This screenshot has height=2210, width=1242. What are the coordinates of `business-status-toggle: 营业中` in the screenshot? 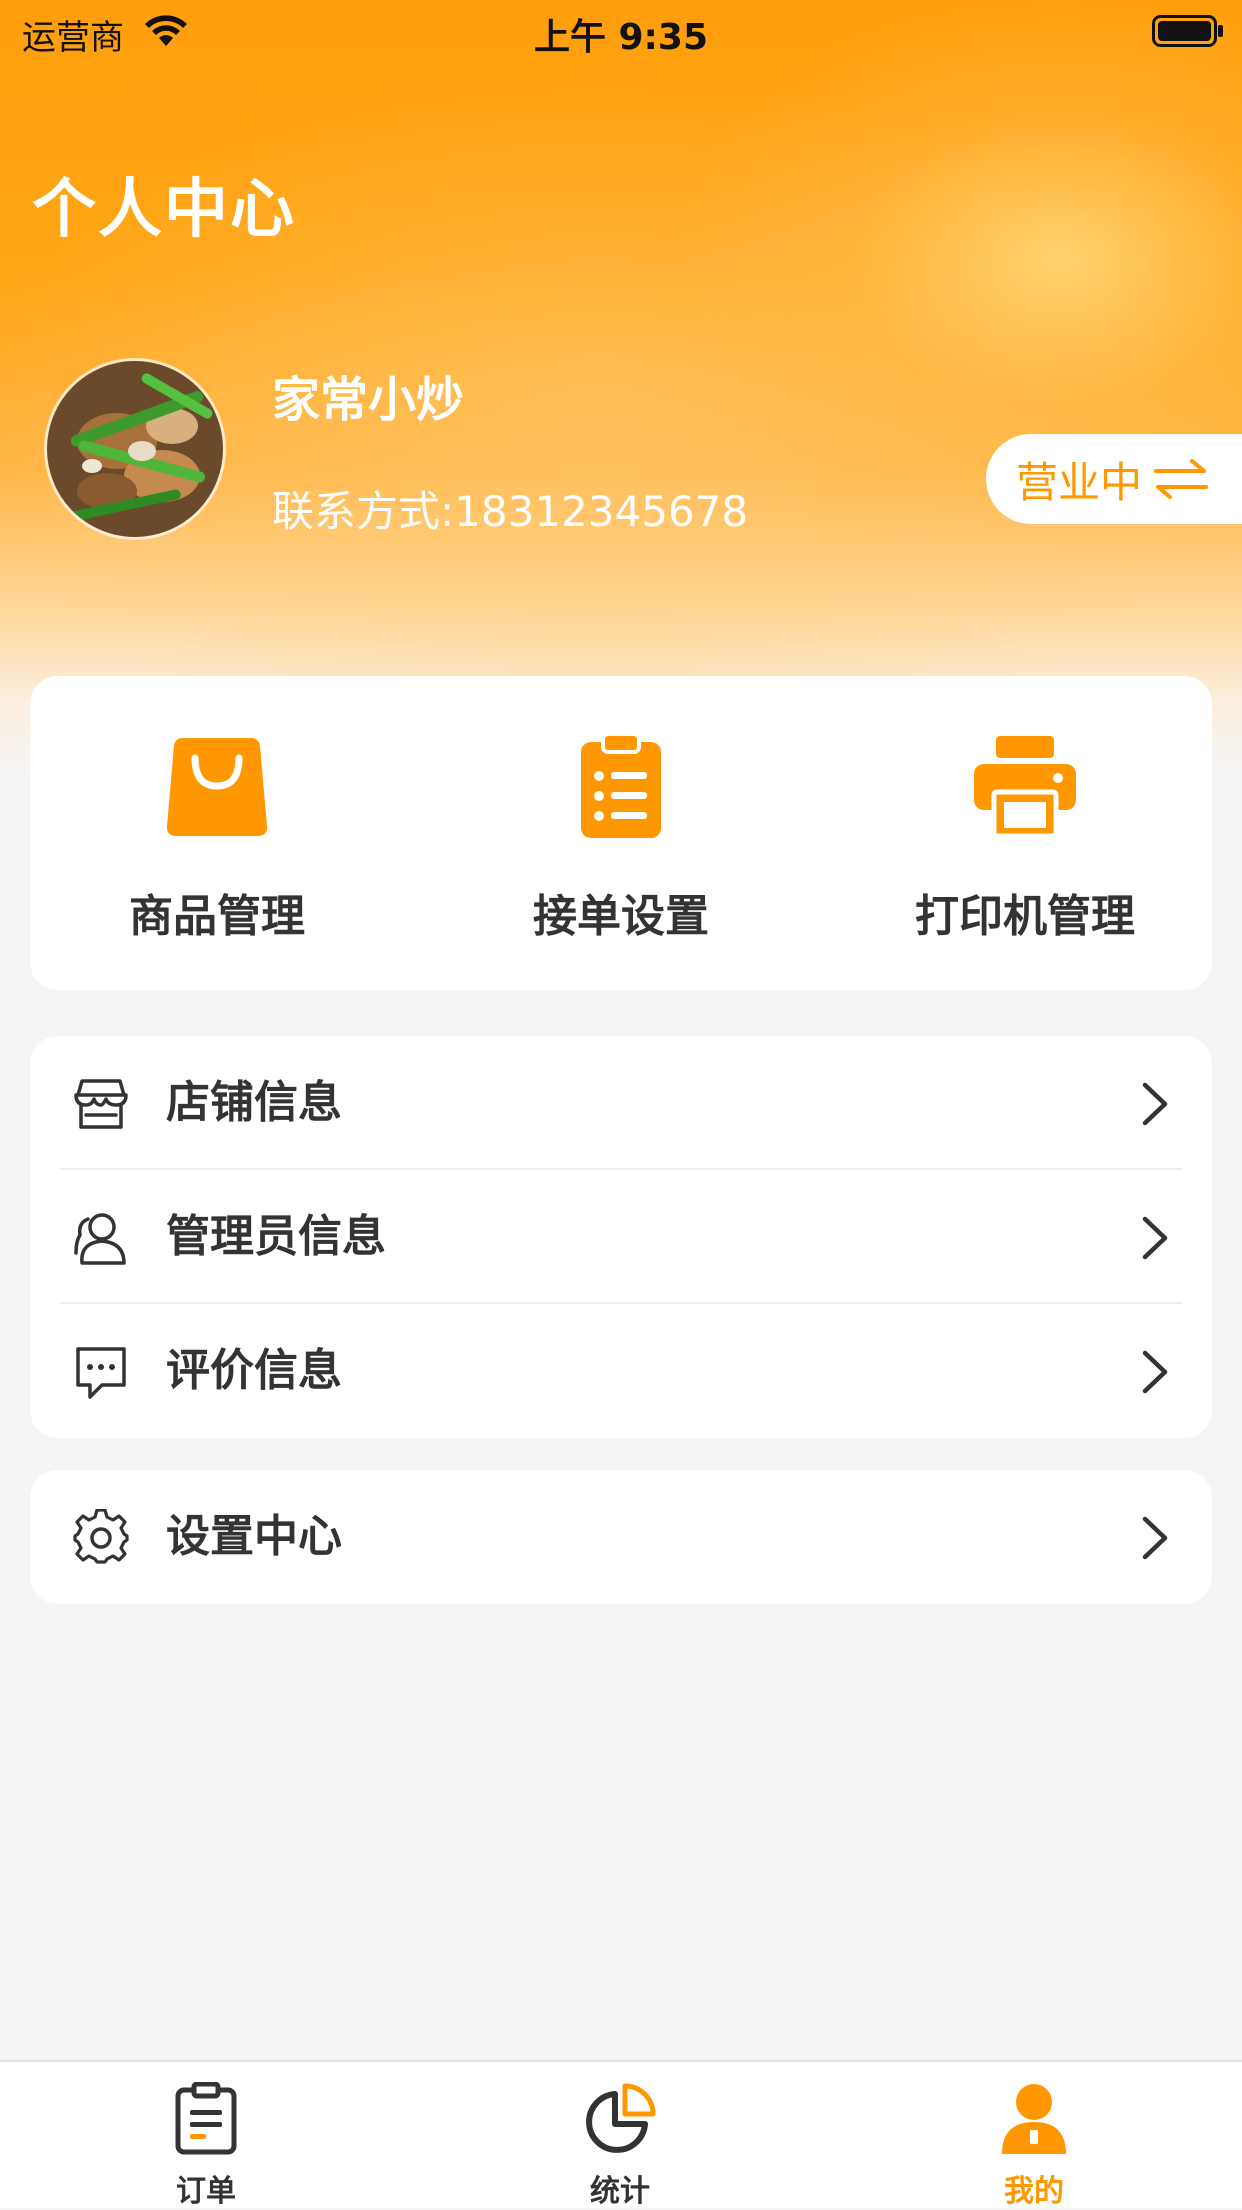 It's located at (1114, 479).